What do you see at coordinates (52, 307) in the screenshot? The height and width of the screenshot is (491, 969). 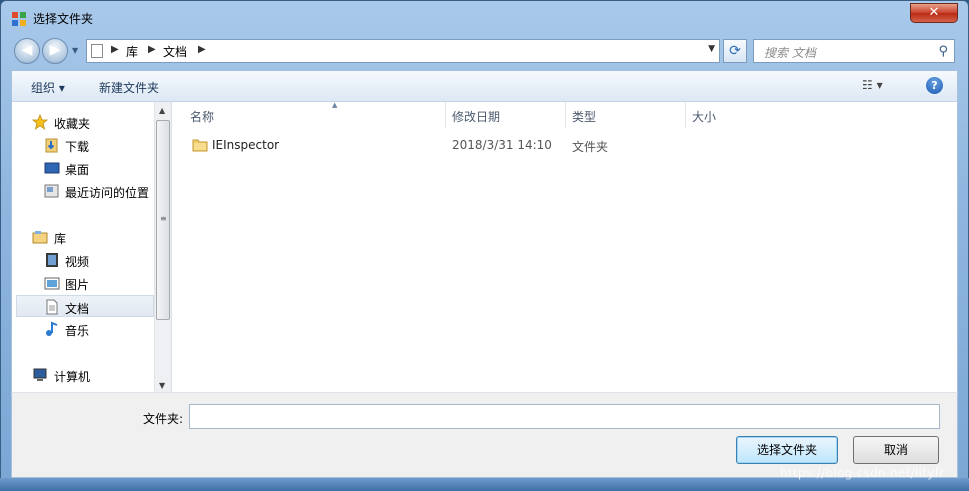 I see `document-icon` at bounding box center [52, 307].